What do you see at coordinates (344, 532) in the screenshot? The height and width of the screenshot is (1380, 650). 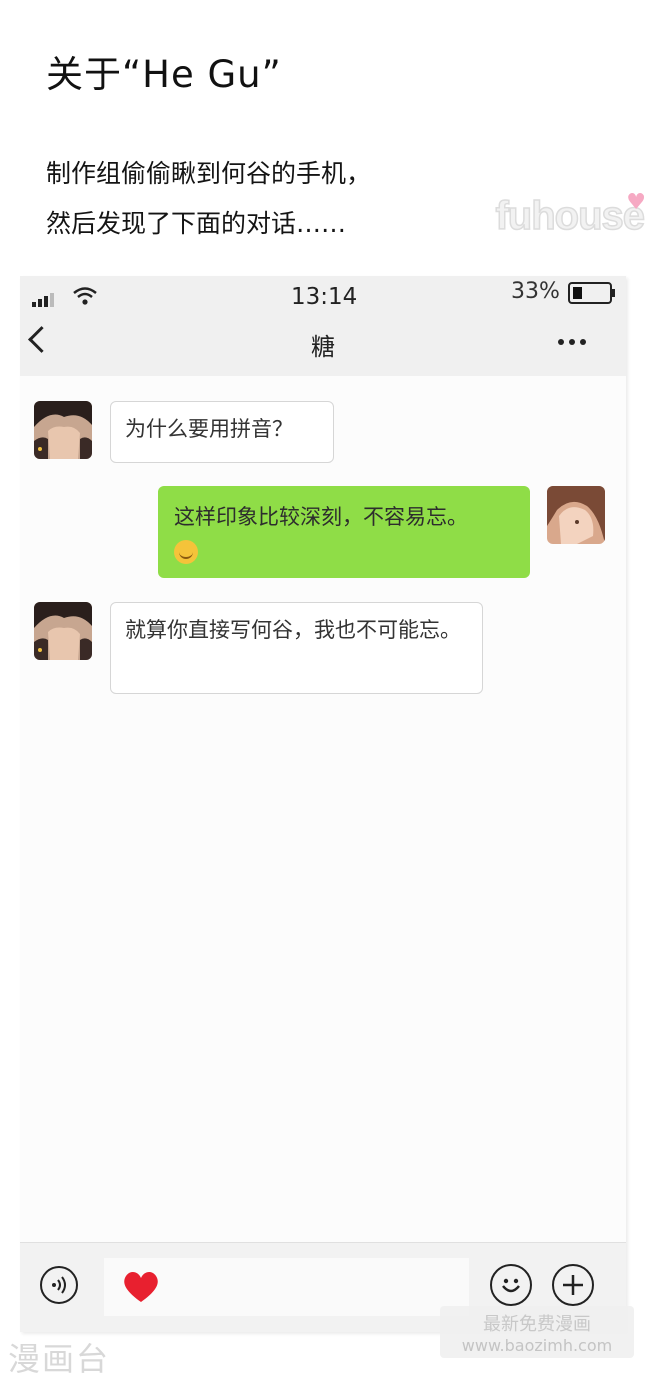 I see `message-bubble-sent: 这样印象比较深刻，不容易忘。` at bounding box center [344, 532].